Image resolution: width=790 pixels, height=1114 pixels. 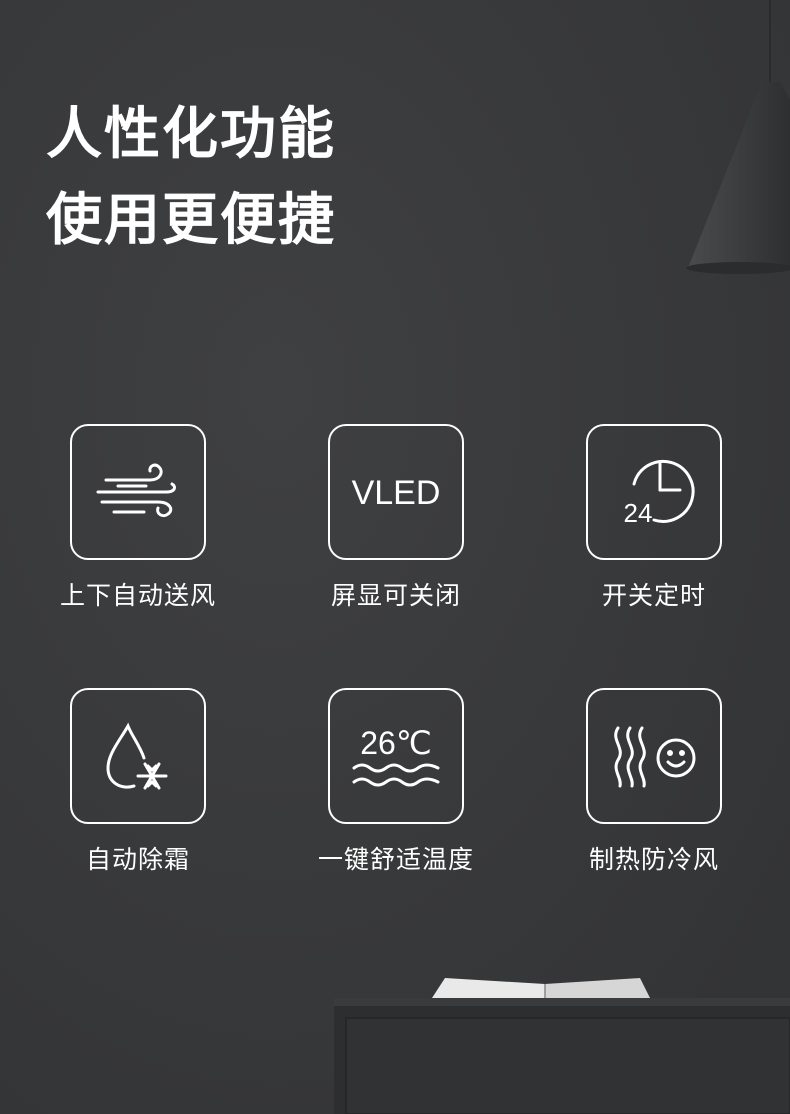 I want to click on temperature-text: 26℃, so click(x=396, y=743).